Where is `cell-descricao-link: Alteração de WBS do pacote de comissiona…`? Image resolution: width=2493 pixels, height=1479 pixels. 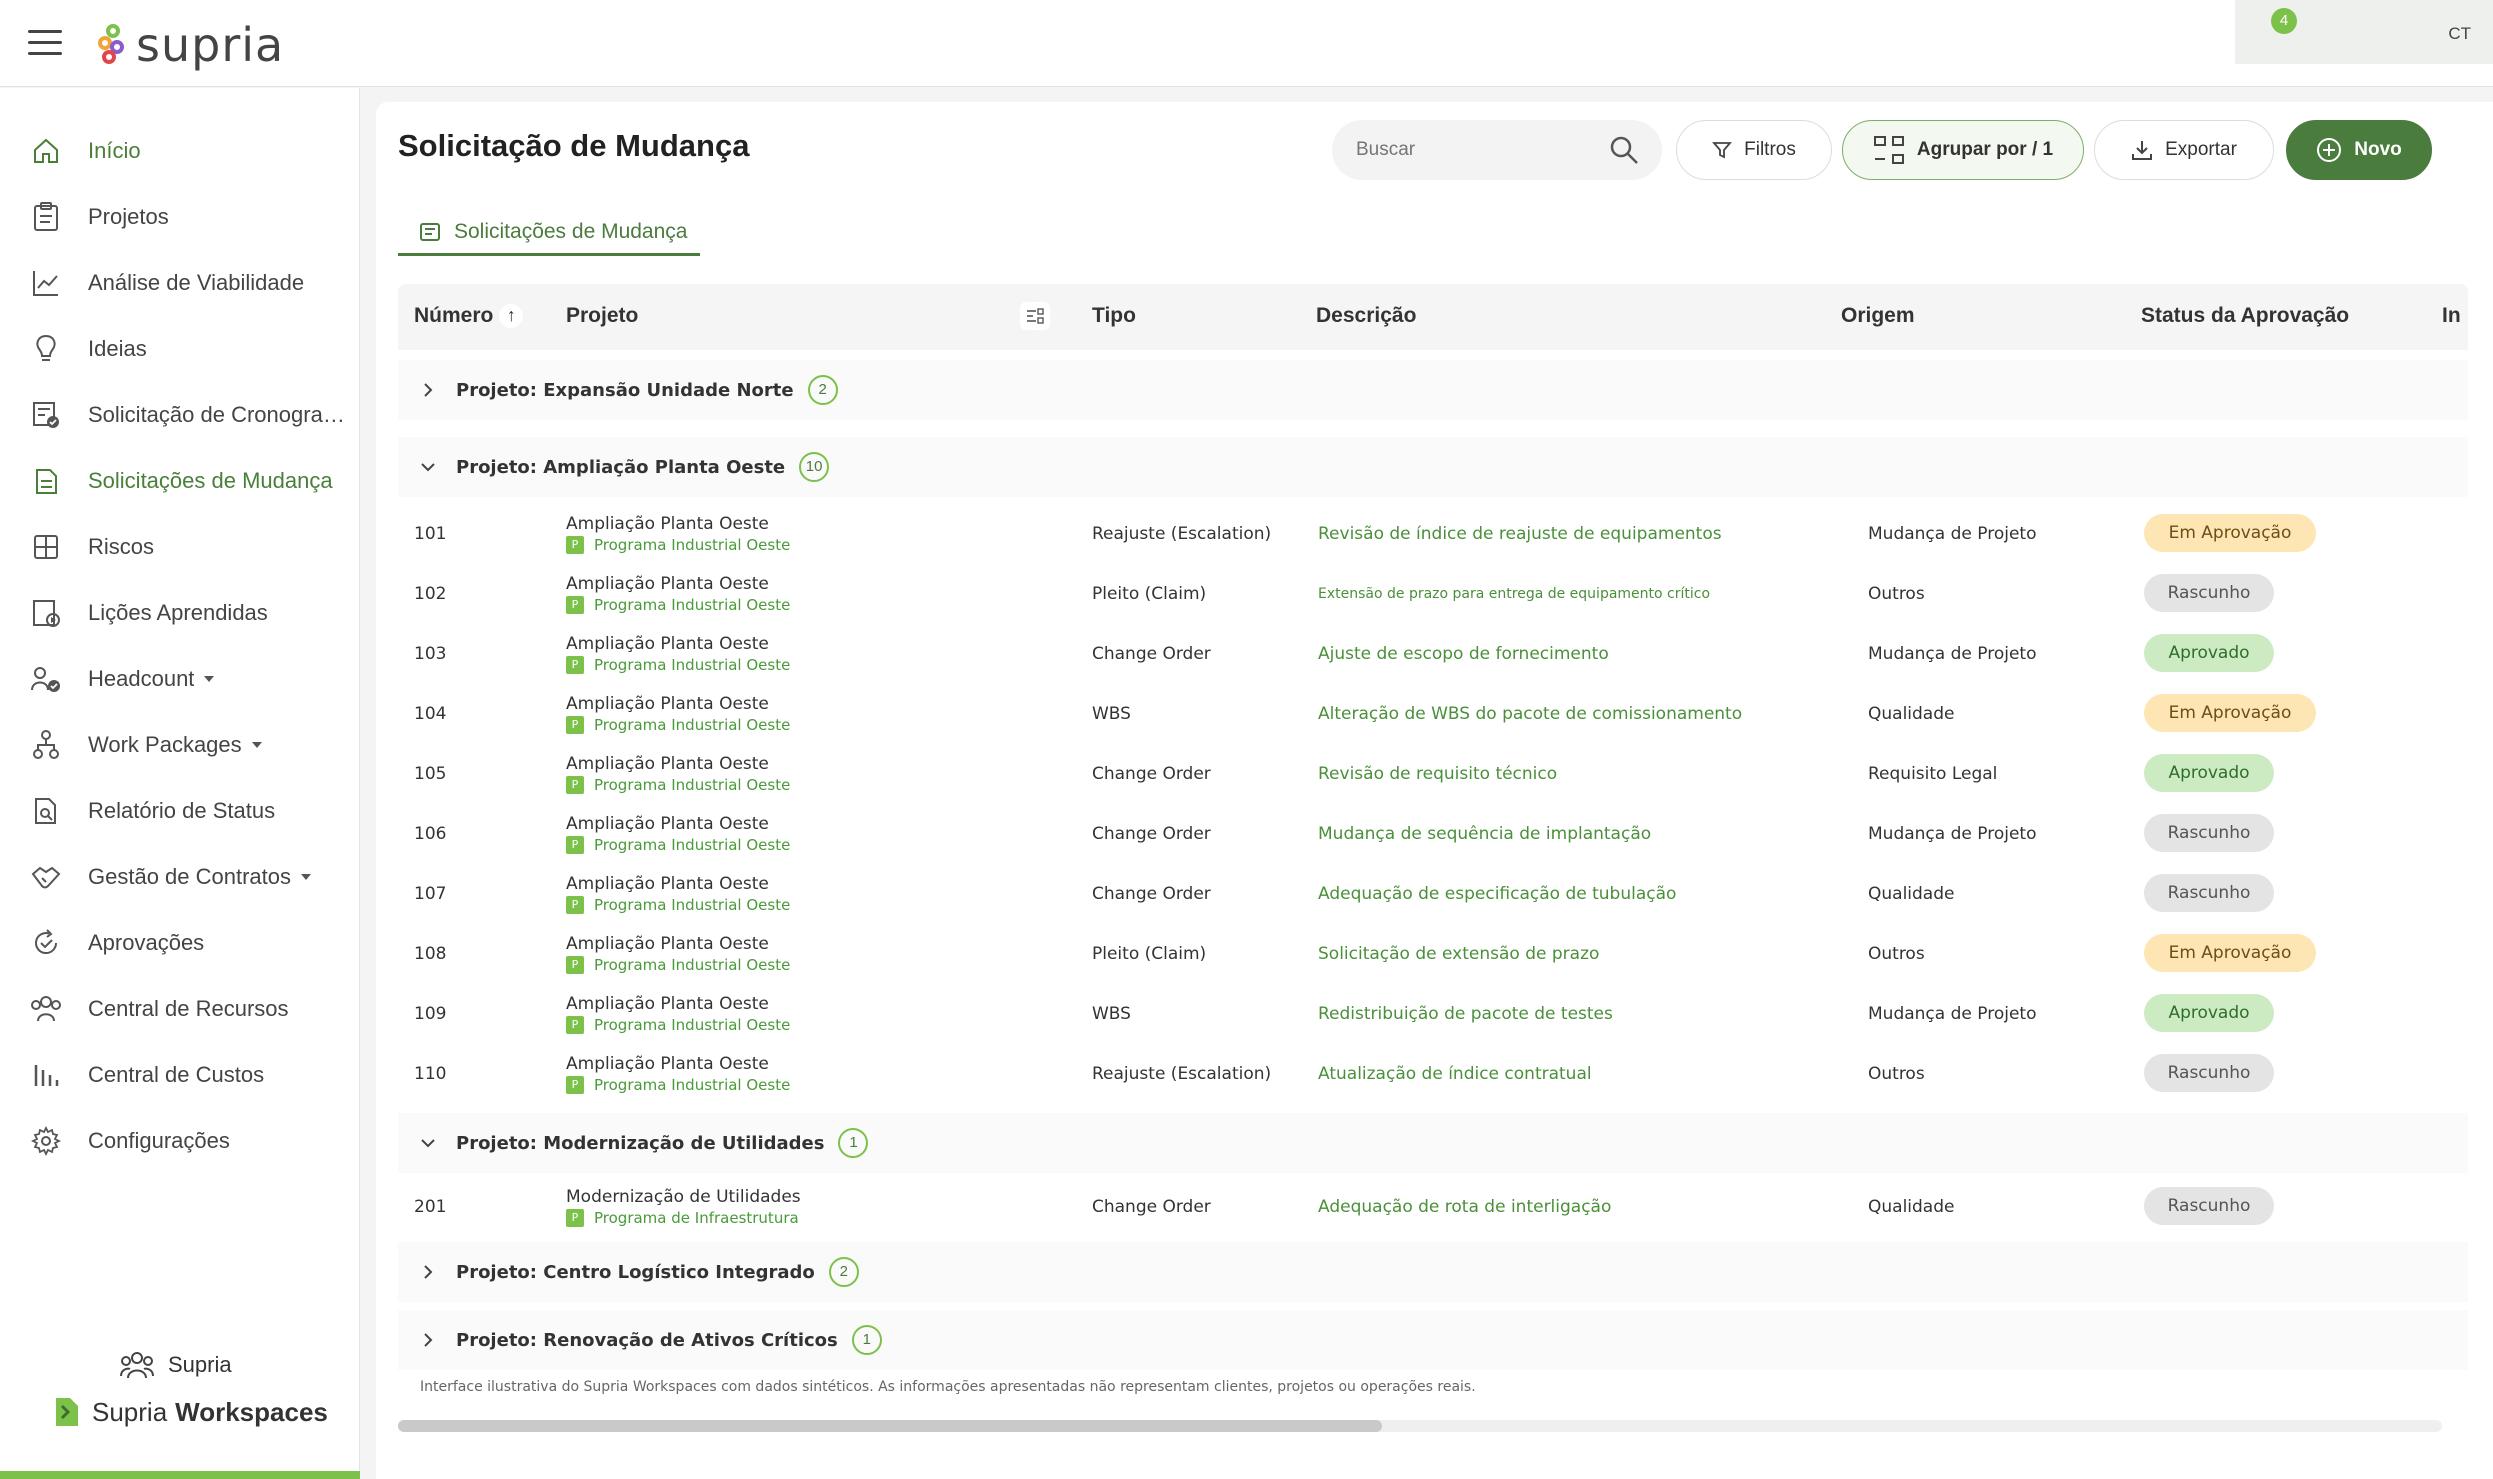 cell-descricao-link: Alteração de WBS do pacote de comissiona… is located at coordinates (1530, 714).